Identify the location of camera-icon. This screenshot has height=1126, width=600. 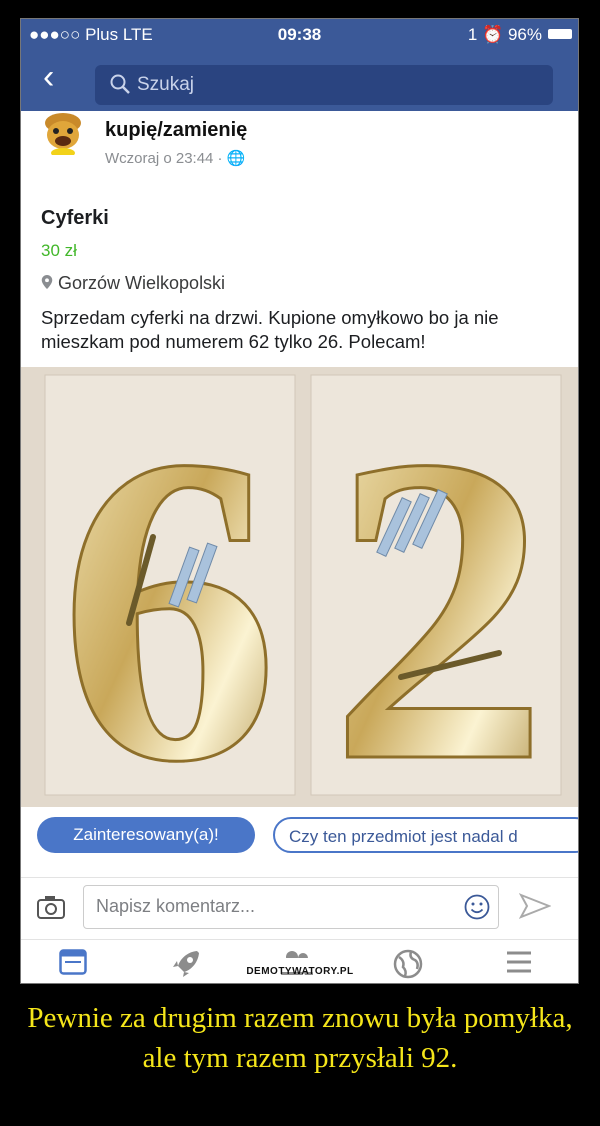
(51, 907).